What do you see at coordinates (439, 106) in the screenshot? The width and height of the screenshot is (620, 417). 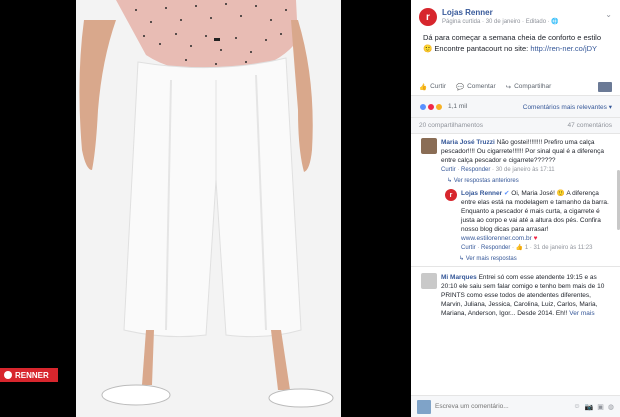 I see `haha-reaction-icon` at bounding box center [439, 106].